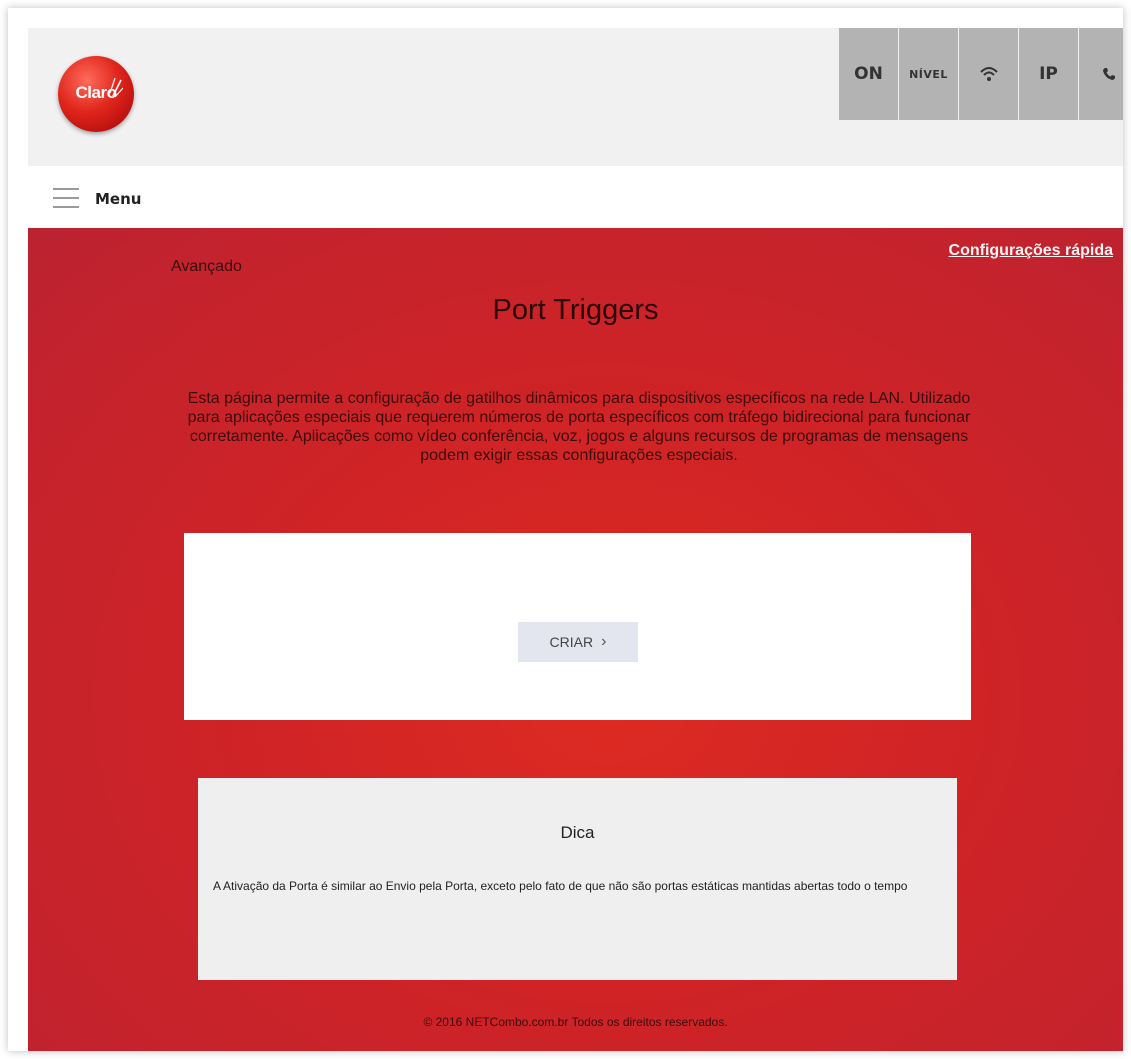  I want to click on status-on: ON, so click(868, 74).